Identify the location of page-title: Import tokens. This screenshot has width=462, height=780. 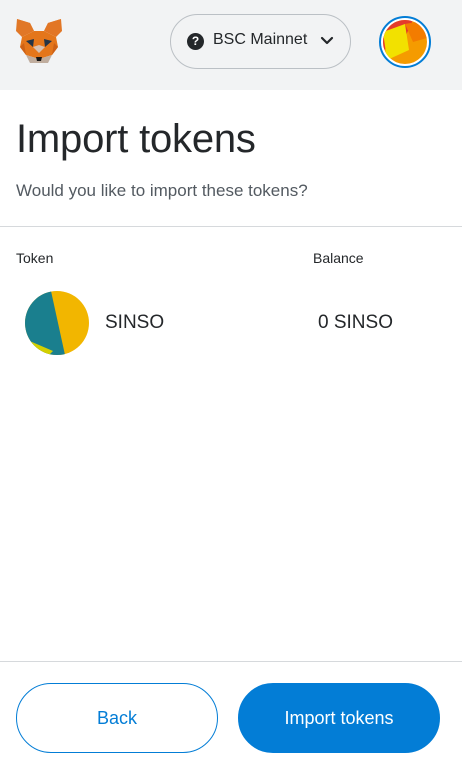
(136, 139).